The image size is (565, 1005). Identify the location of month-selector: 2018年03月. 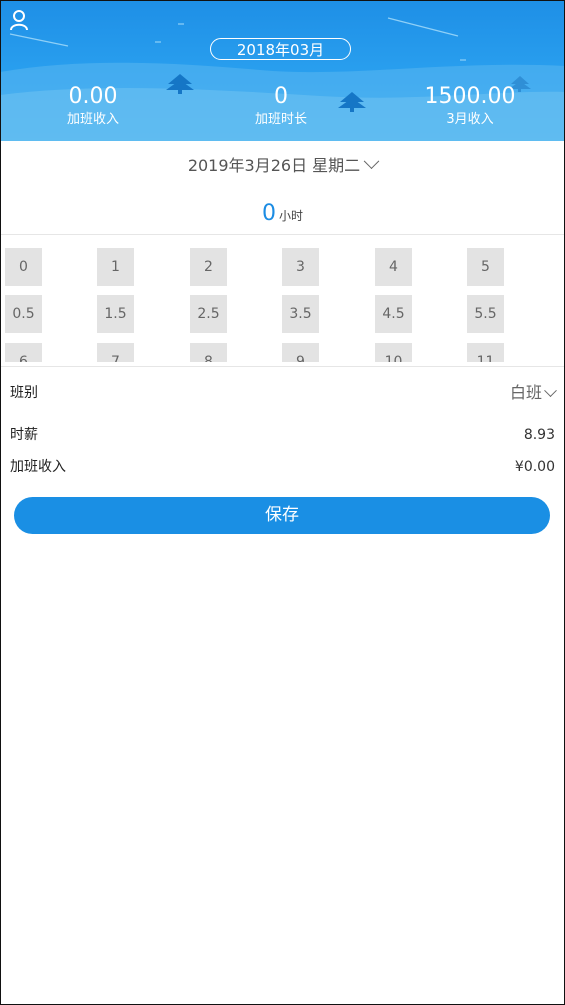
(280, 49).